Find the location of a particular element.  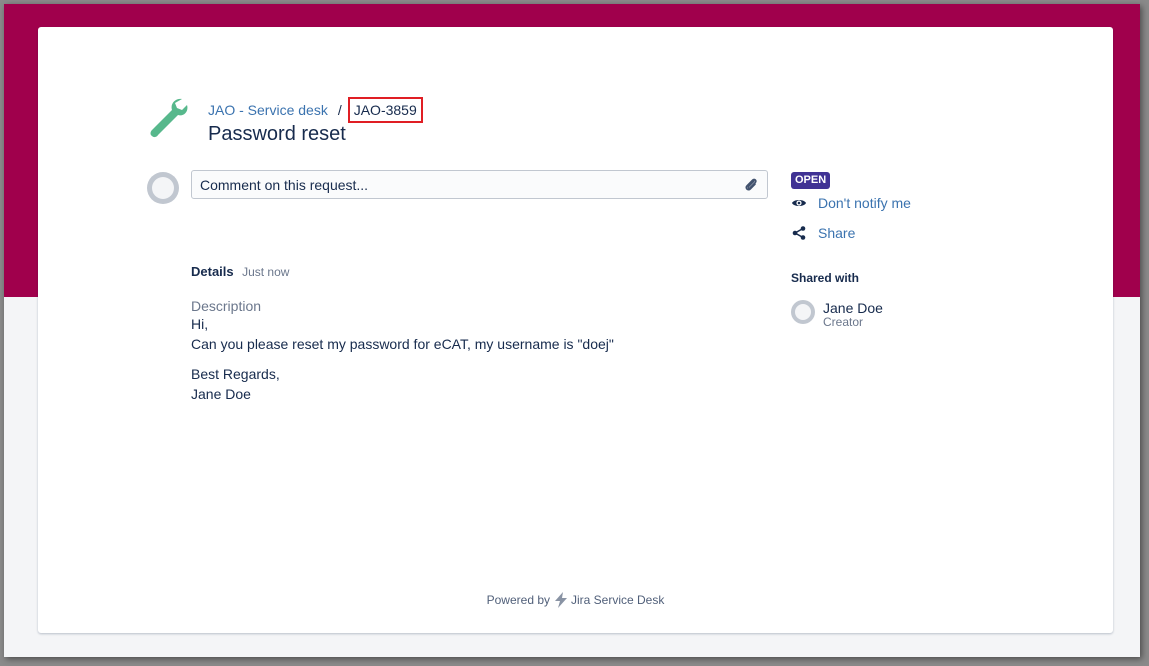

breadcrumb-project-link: JAO - Service desk is located at coordinates (268, 110).